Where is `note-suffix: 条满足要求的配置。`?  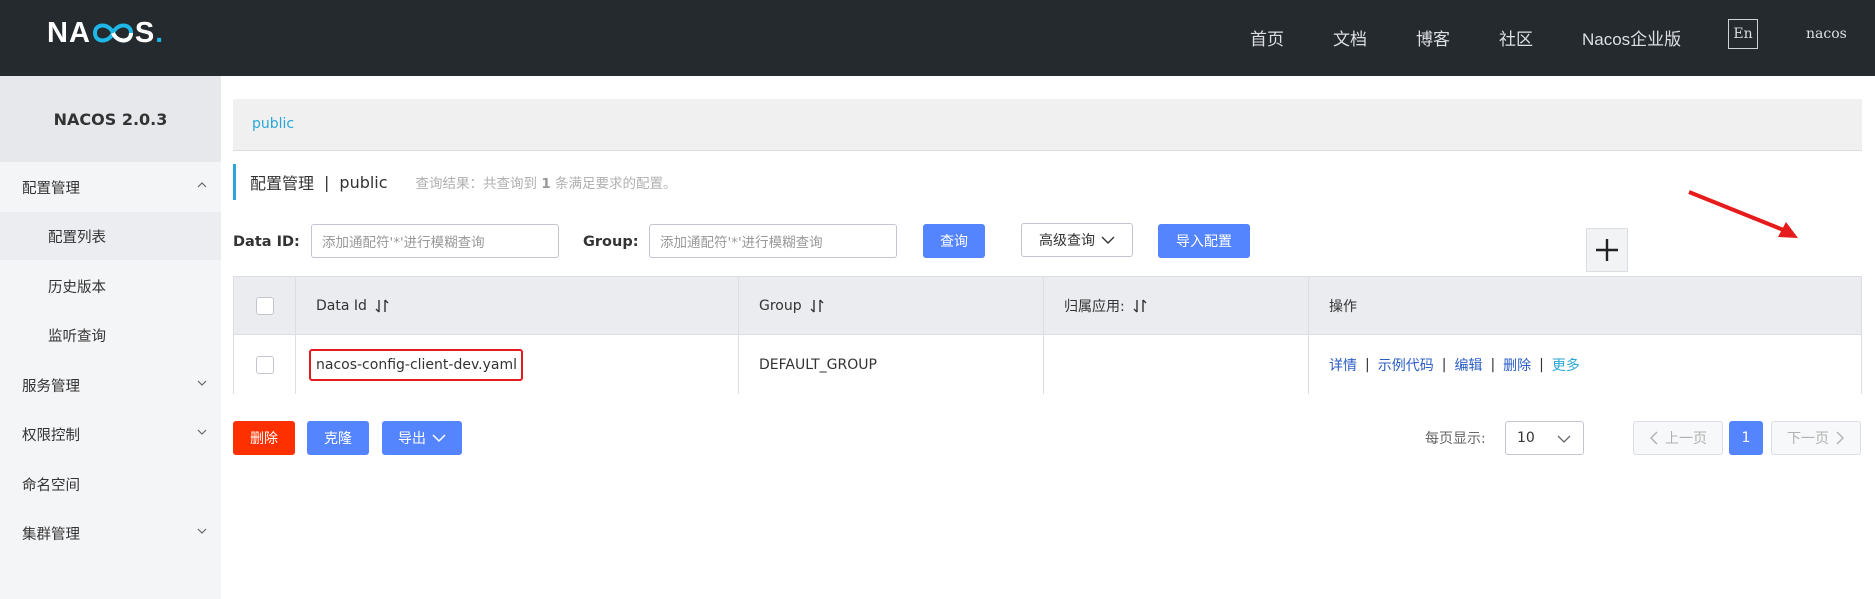 note-suffix: 条满足要求的配置。 is located at coordinates (616, 184).